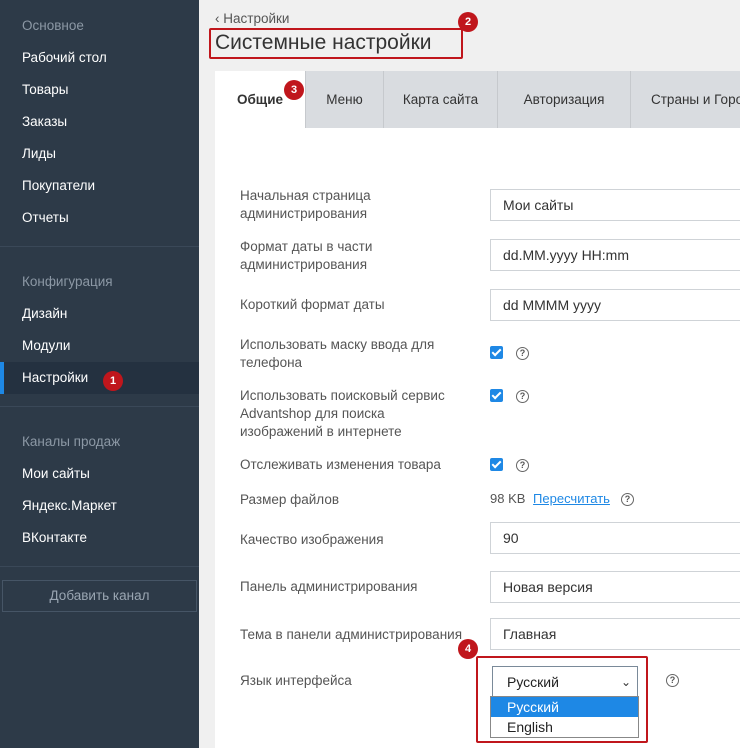  I want to click on sidebar-item-leads: Лиды, so click(99, 154).